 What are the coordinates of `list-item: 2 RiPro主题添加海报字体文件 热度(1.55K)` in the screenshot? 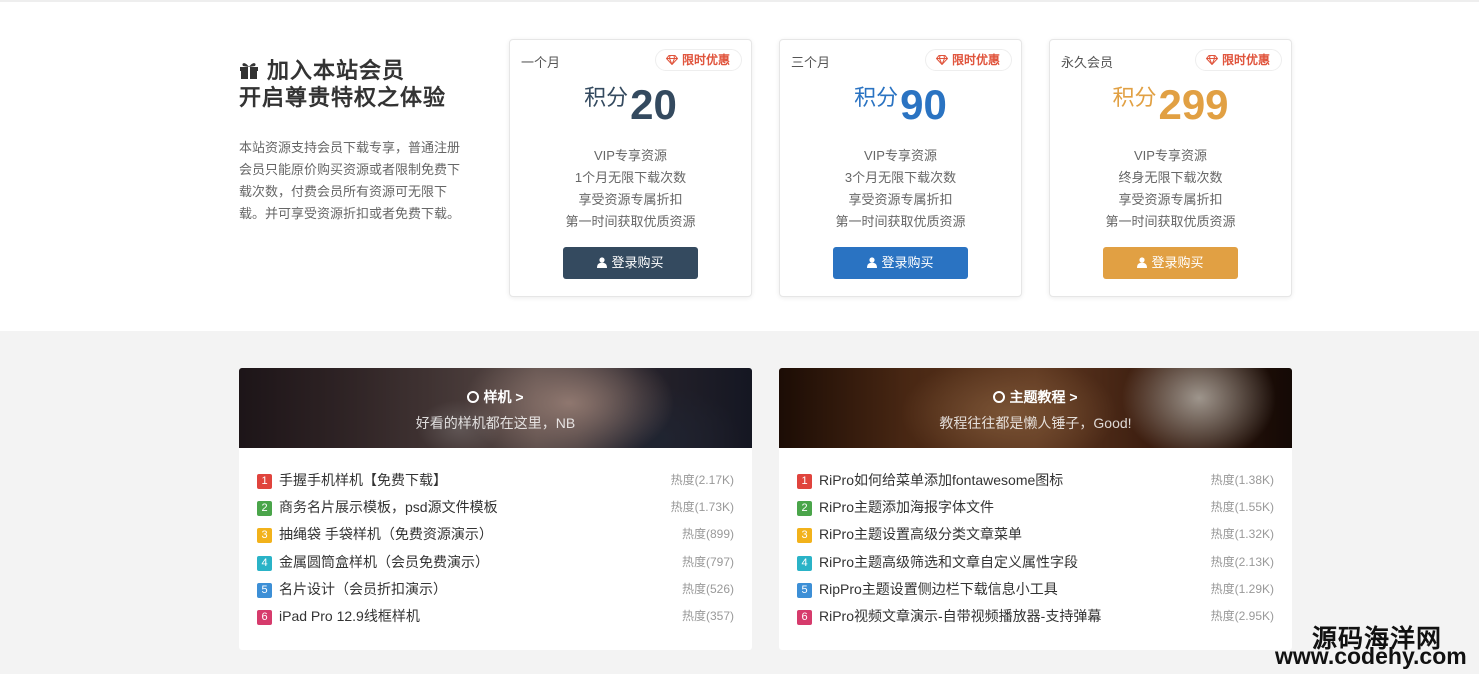 It's located at (1035, 507).